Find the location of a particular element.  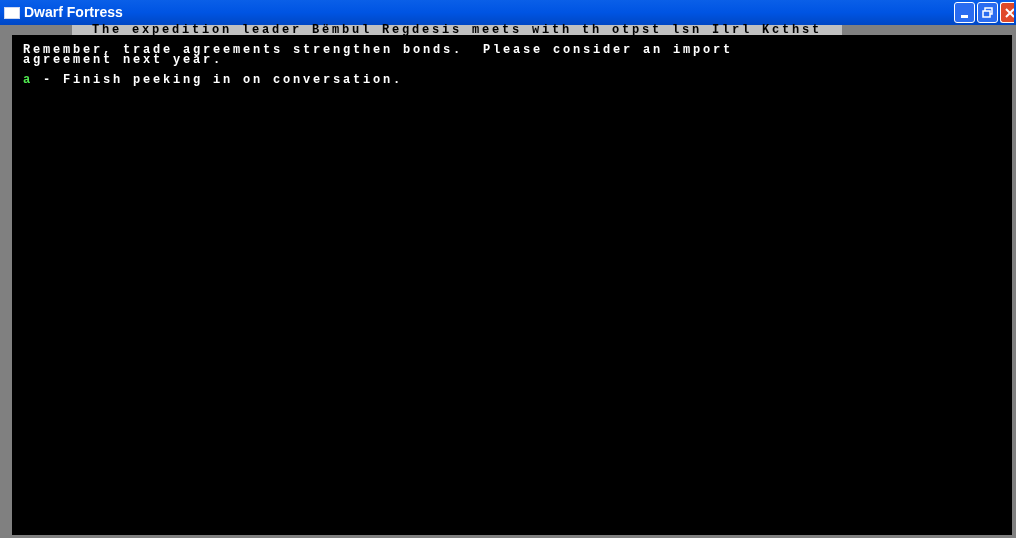

window-icon is located at coordinates (12, 12).